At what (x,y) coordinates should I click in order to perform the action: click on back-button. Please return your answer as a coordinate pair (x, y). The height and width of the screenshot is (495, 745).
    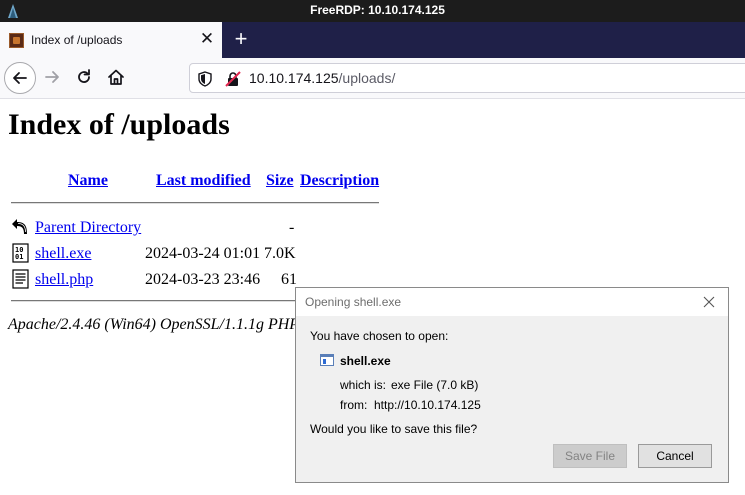
    Looking at the image, I should click on (20, 78).